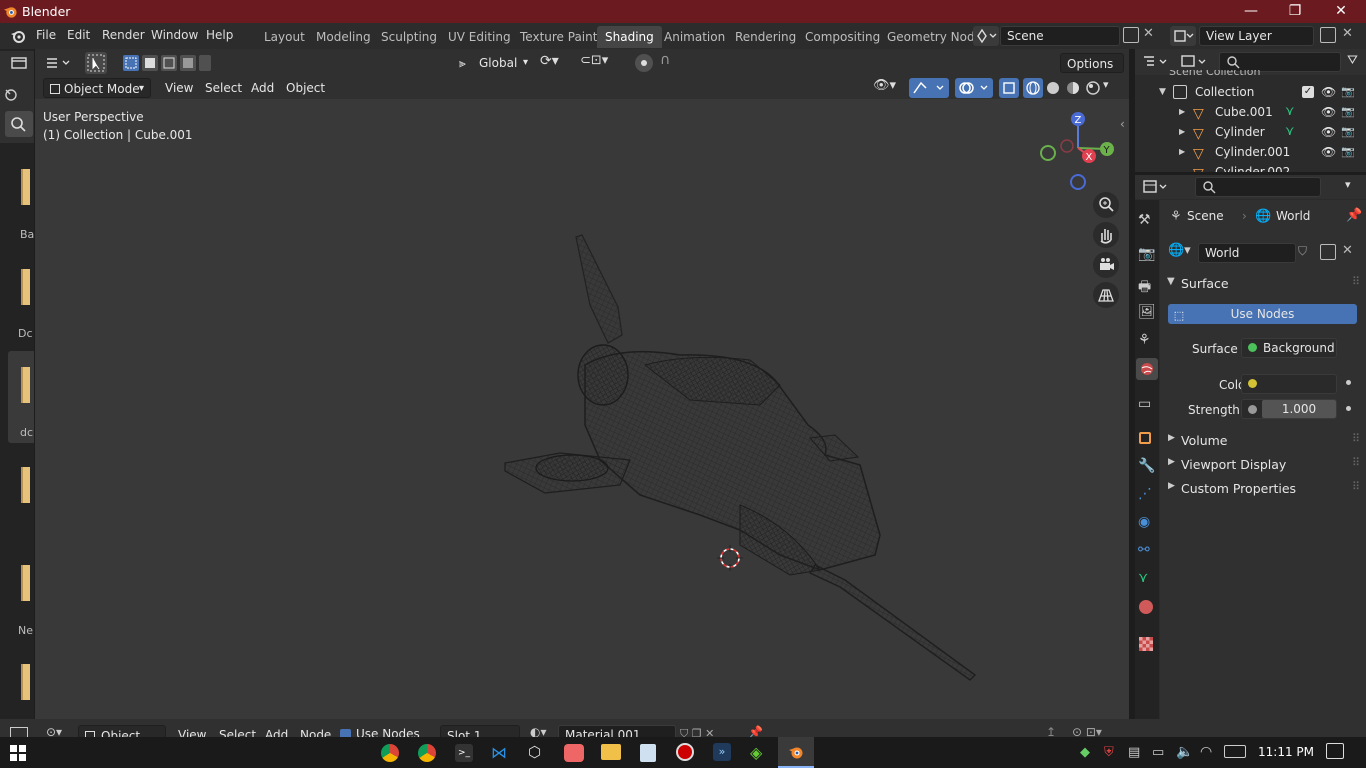 This screenshot has width=1366, height=768. I want to click on menu-window: Window, so click(174, 35).